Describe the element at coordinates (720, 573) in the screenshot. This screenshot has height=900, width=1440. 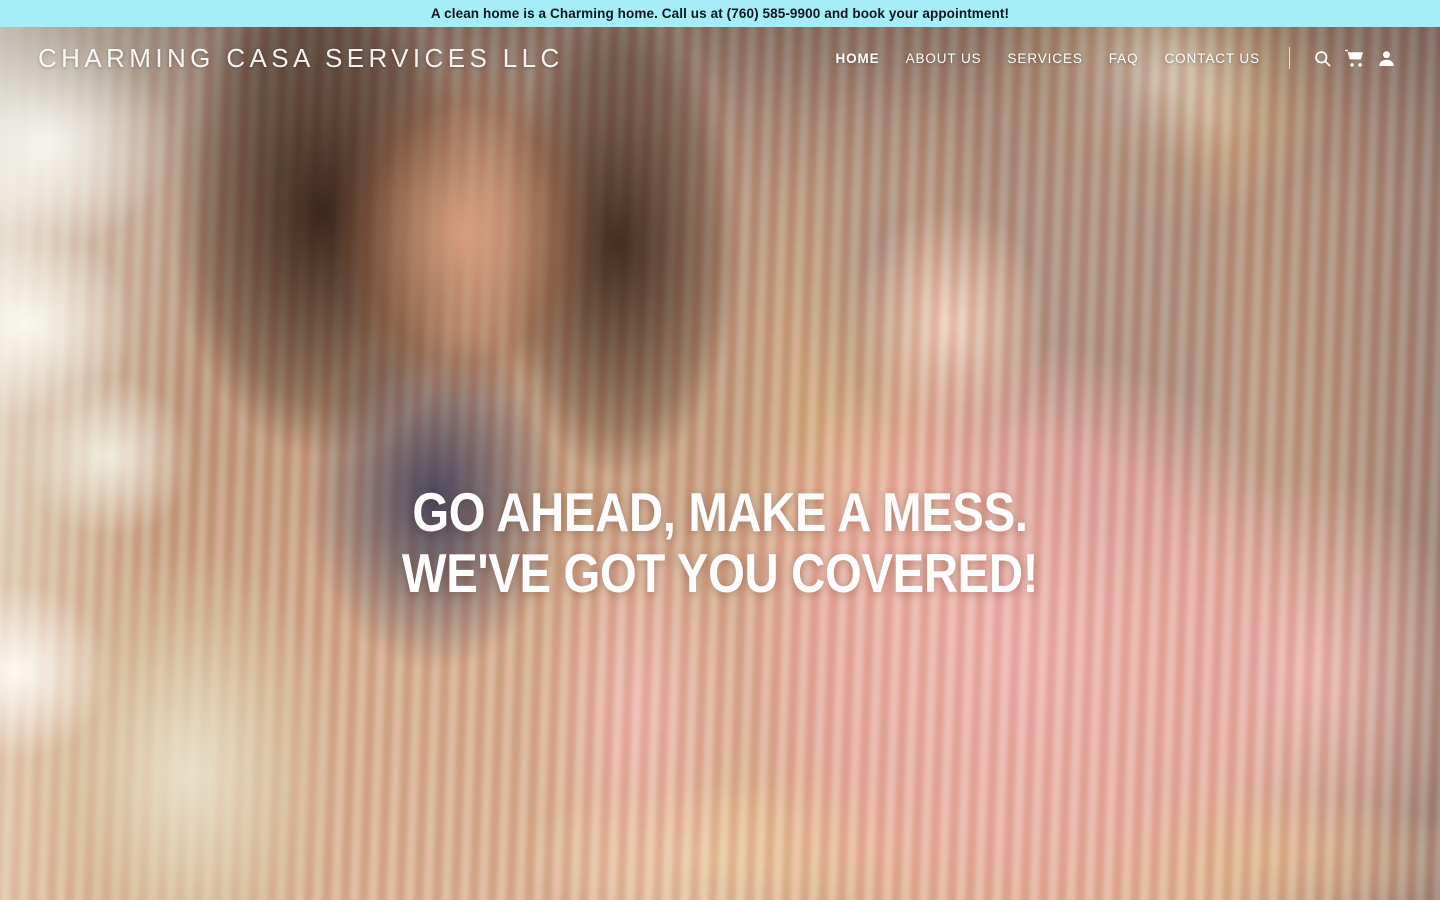
I see `hero-headline-line-2: WE'VE GOT YOU COVERED!` at that location.